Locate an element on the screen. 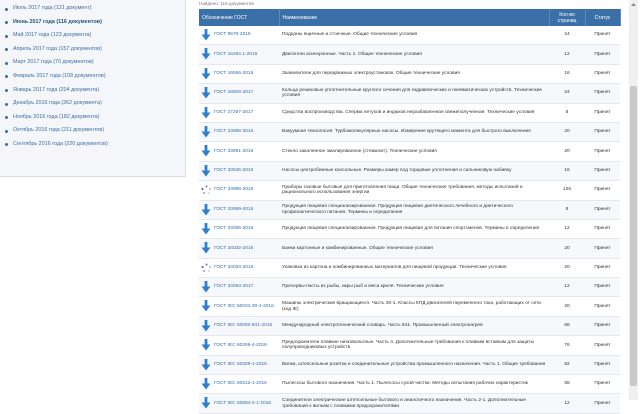 This screenshot has width=640, height=414. gost-cell: ГОСТ 34032-2016 is located at coordinates (239, 248).